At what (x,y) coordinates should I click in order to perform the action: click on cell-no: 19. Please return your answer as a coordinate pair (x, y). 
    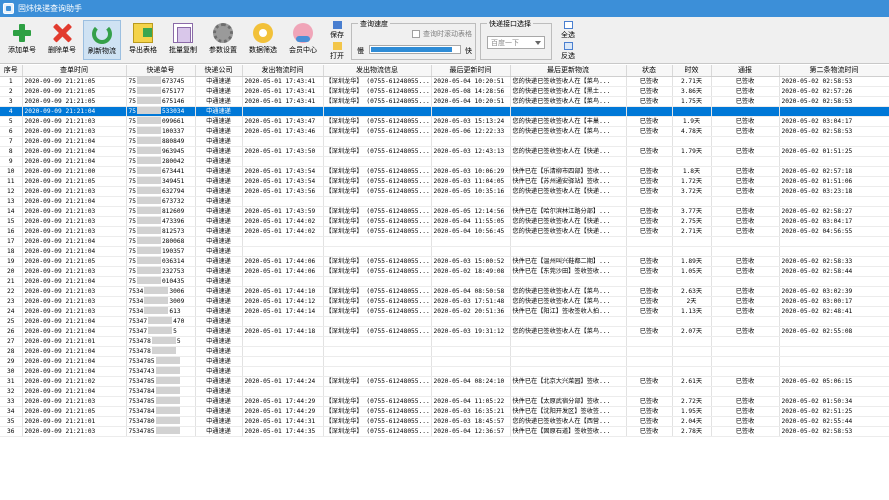
    Looking at the image, I should click on (11, 261).